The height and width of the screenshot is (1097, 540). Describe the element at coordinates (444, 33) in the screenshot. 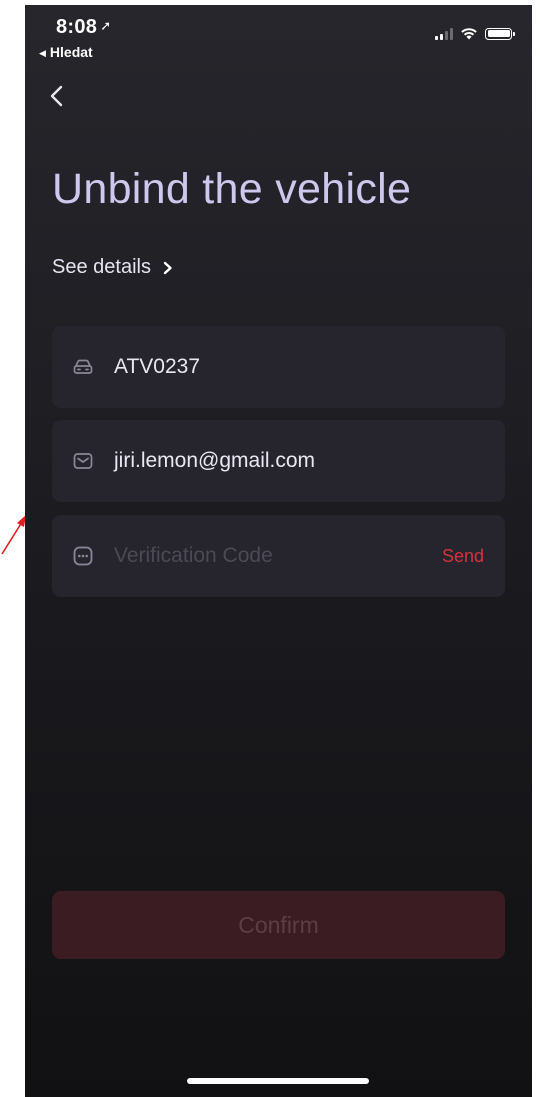

I see `cellular-signal-icon` at that location.